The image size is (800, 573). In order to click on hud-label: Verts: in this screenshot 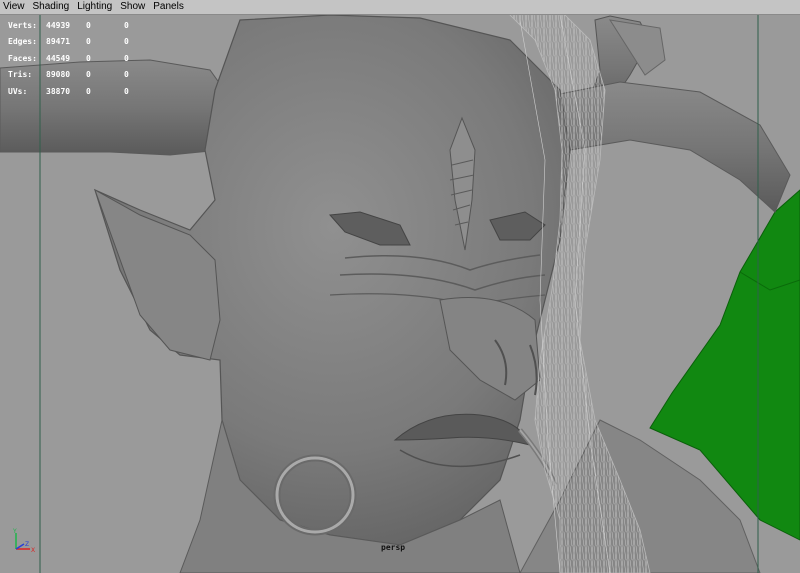, I will do `click(22, 25)`.